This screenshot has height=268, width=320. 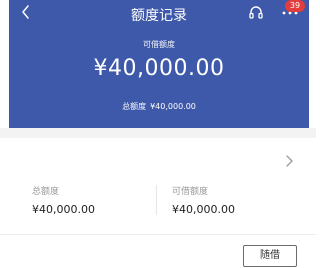 I want to click on available-limit-label: 可借额度, so click(x=159, y=44).